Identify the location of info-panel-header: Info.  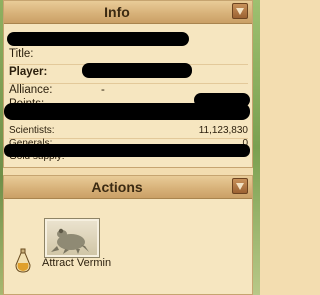
(128, 12).